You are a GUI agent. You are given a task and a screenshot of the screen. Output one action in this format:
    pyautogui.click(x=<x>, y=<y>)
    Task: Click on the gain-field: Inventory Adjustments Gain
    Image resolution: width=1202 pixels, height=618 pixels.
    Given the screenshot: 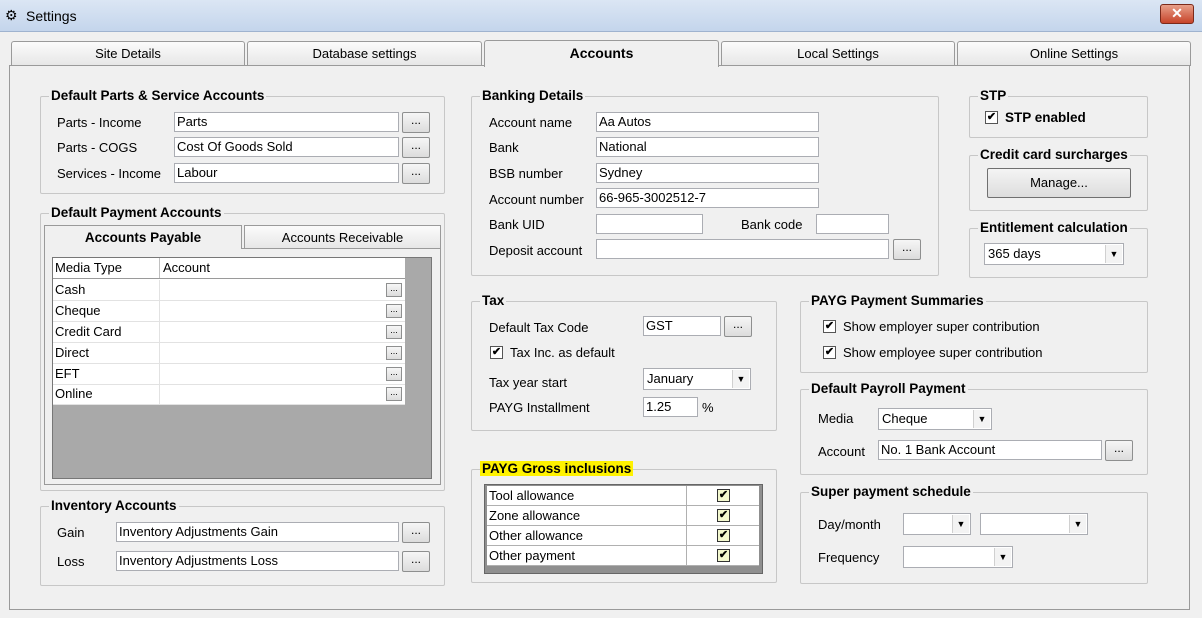 What is the action you would take?
    pyautogui.click(x=257, y=532)
    